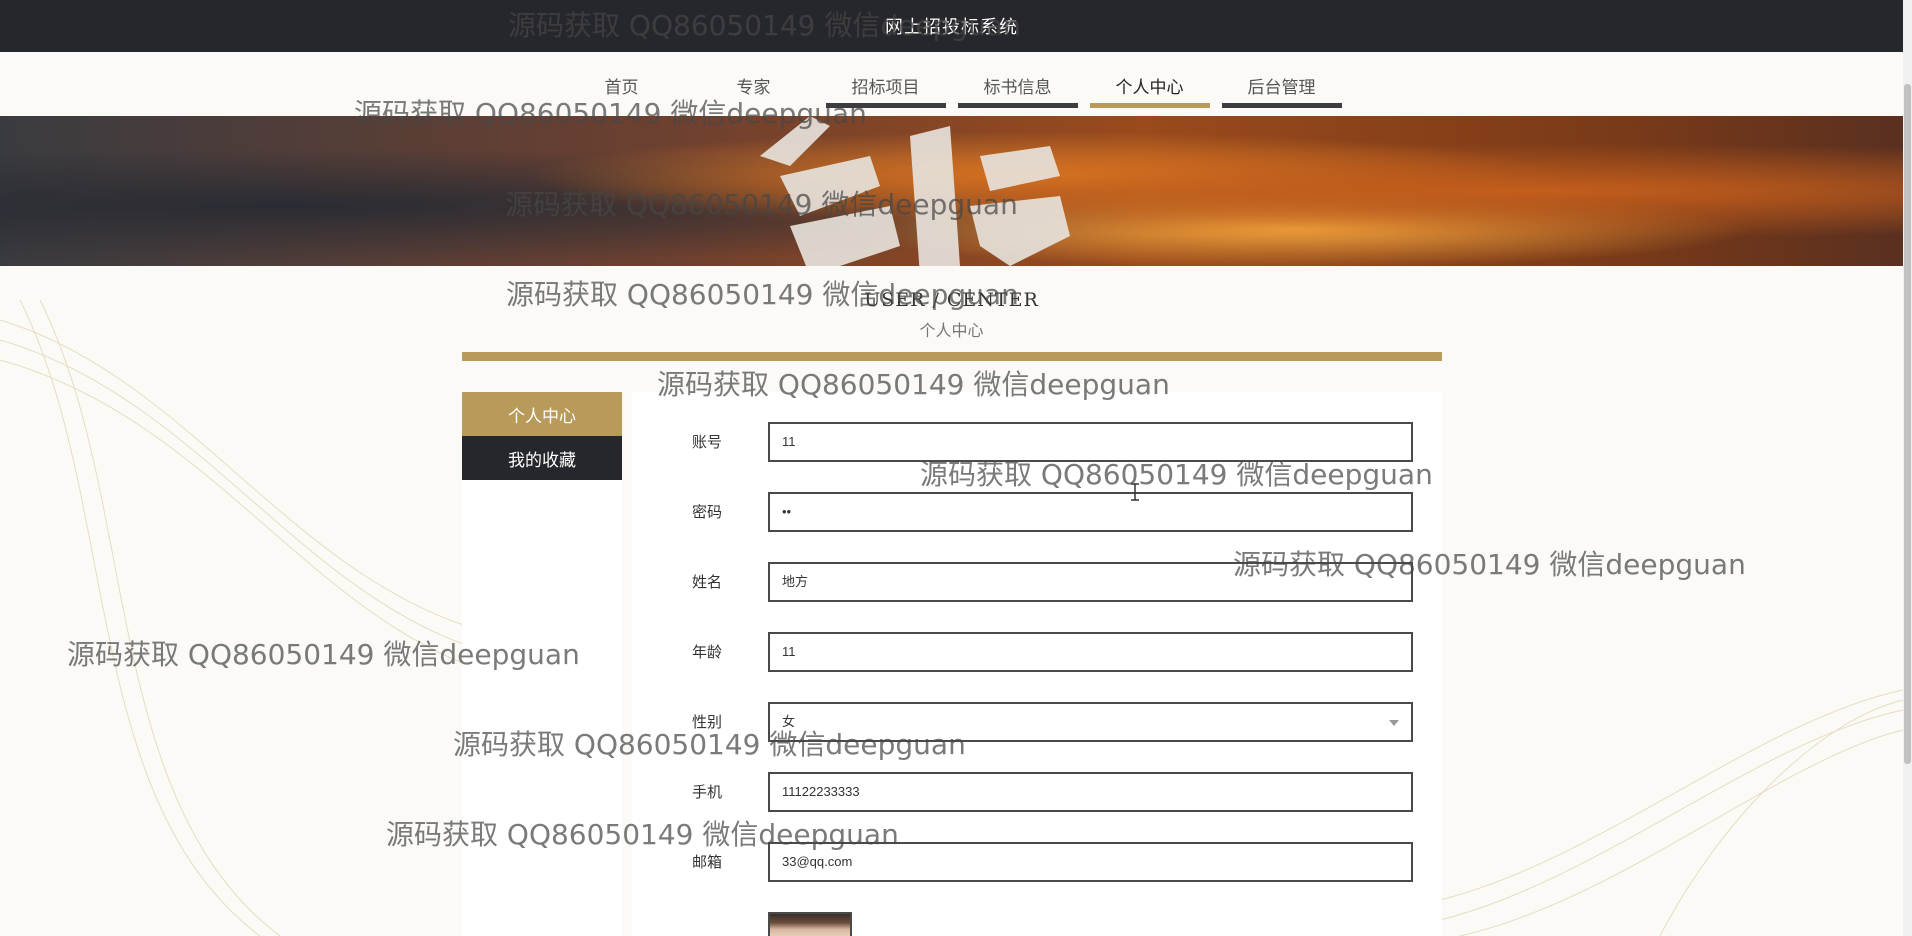 Image resolution: width=1912 pixels, height=936 pixels. What do you see at coordinates (915, 191) in the screenshot?
I see `banner-calligraphy-graphic` at bounding box center [915, 191].